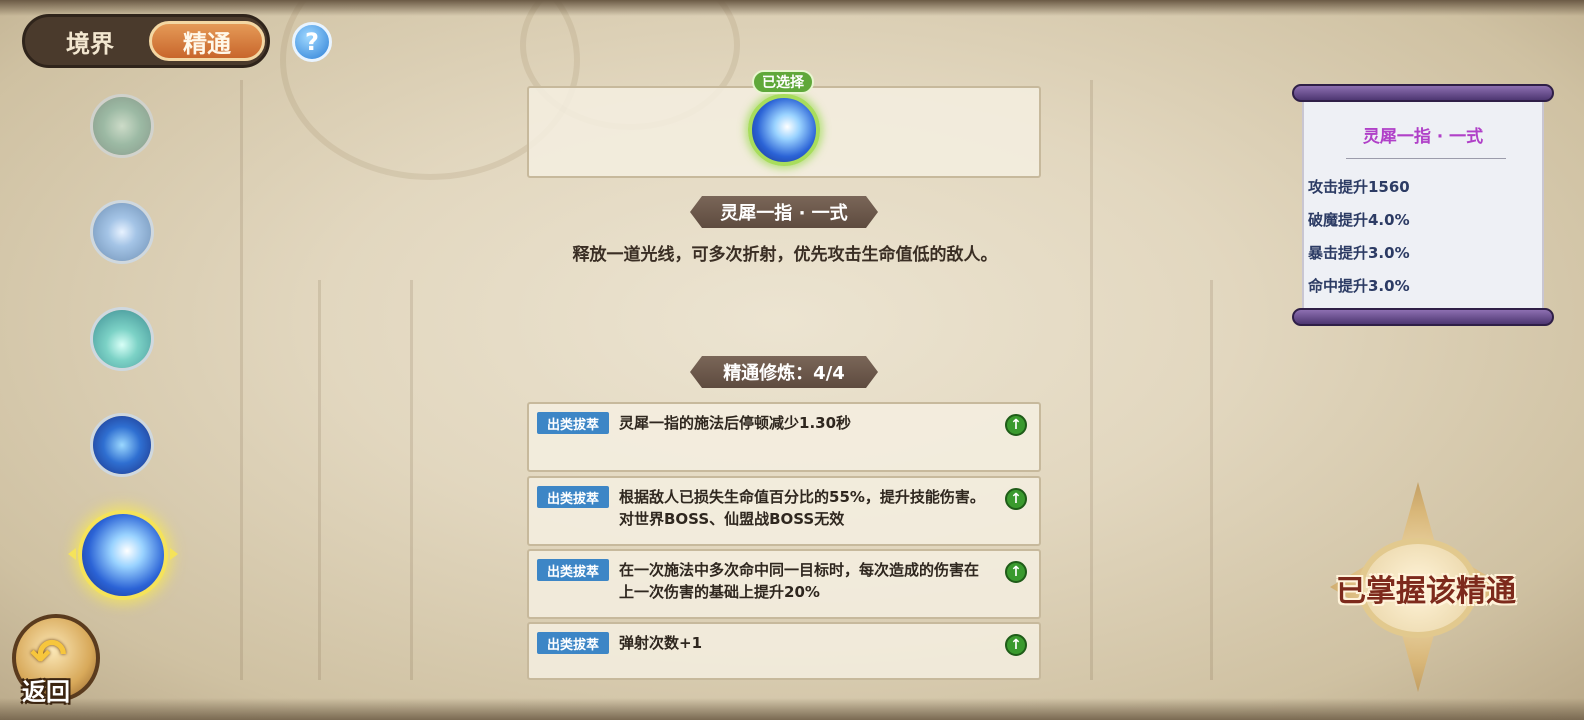 The width and height of the screenshot is (1584, 720). I want to click on selected-skill-icon, so click(784, 130).